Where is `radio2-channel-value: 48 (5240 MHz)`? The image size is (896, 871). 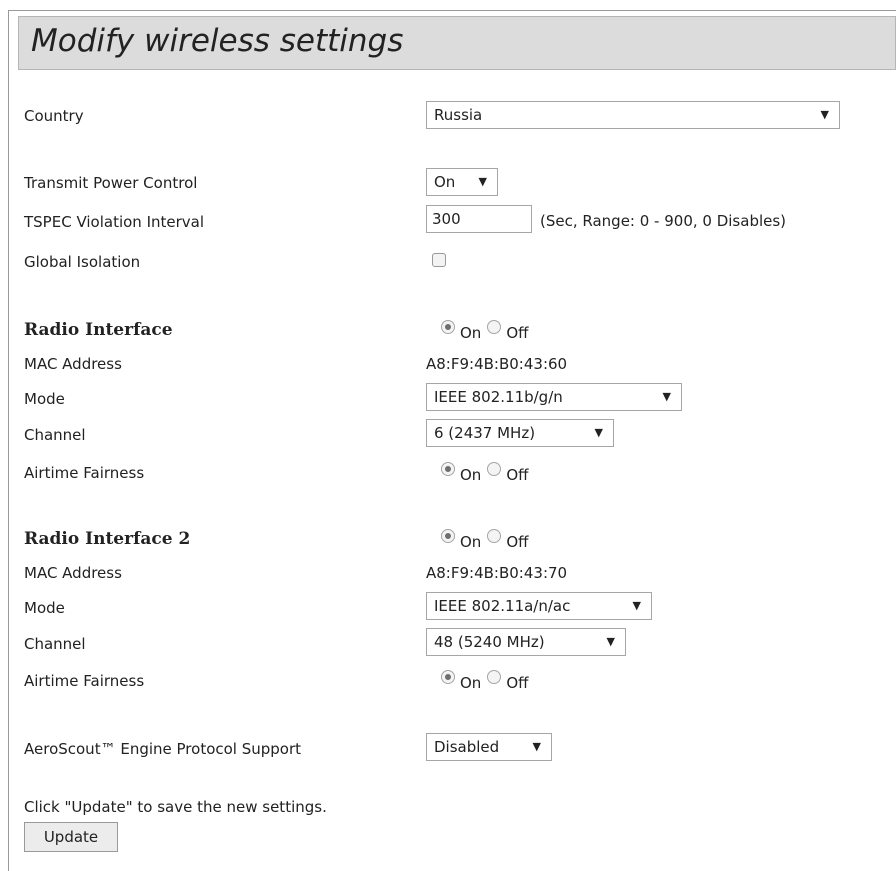
radio2-channel-value: 48 (5240 MHz) is located at coordinates (489, 642).